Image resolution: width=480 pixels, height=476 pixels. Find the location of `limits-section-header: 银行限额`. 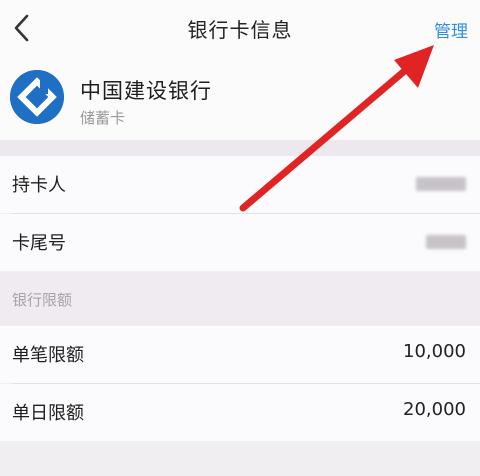

limits-section-header: 银行限额 is located at coordinates (240, 299).